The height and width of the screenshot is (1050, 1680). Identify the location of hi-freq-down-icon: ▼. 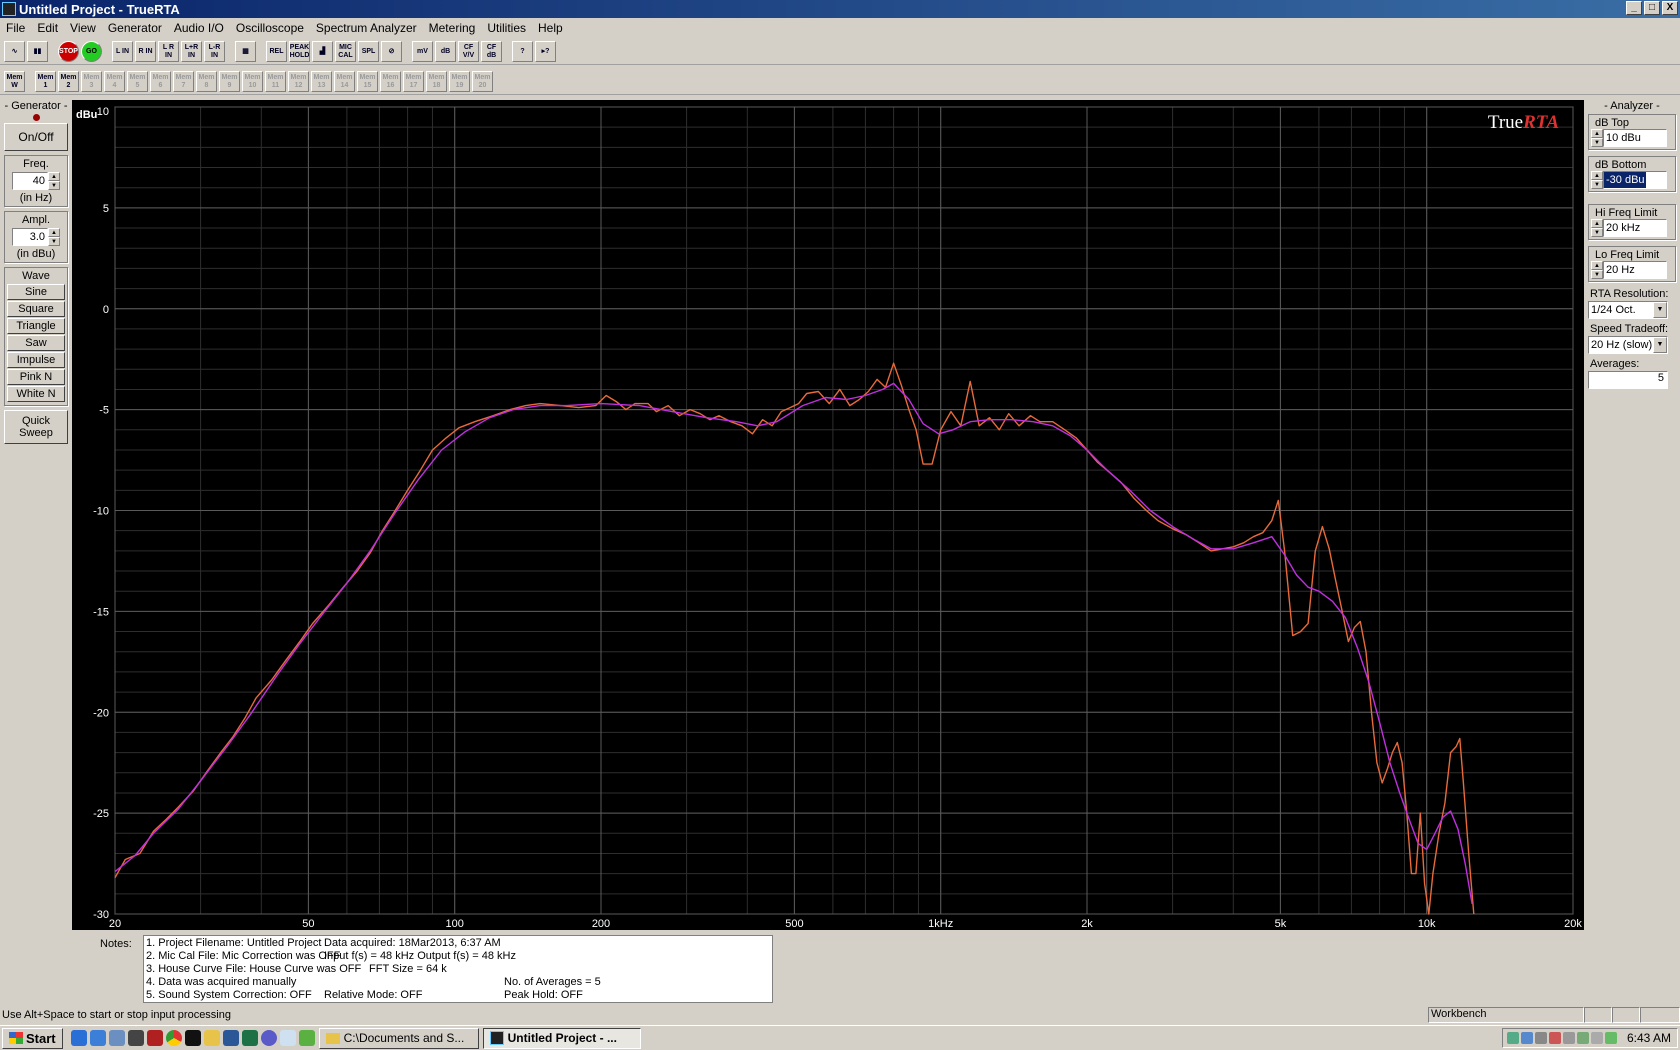
(1597, 232).